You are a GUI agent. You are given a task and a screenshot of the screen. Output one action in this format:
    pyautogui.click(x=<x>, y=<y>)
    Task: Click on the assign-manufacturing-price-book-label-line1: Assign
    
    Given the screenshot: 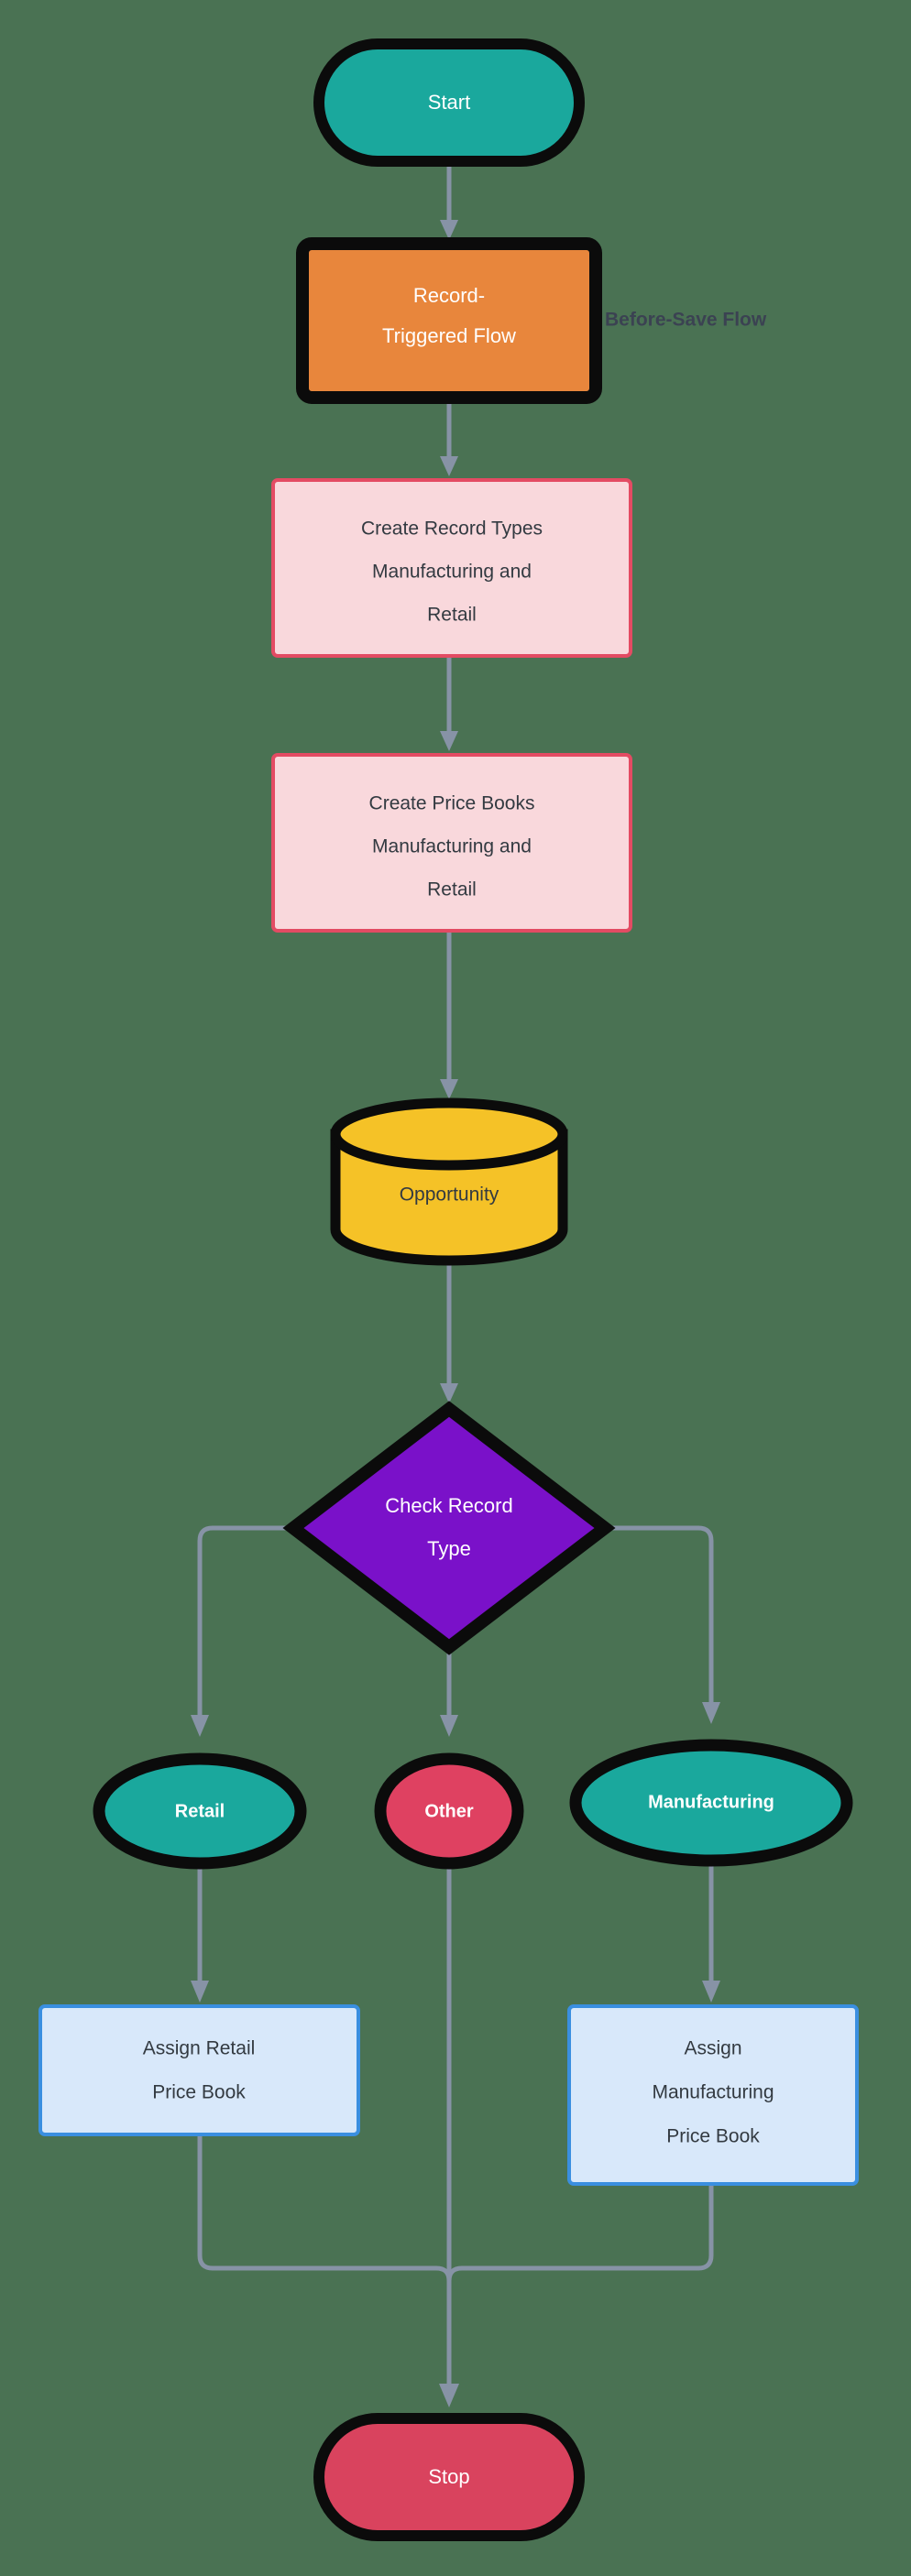 What is the action you would take?
    pyautogui.click(x=712, y=2049)
    